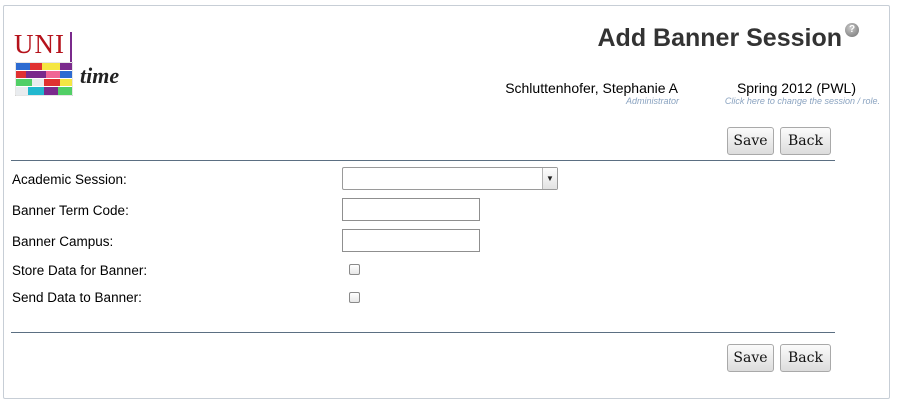 This screenshot has height=411, width=907. What do you see at coordinates (44, 79) in the screenshot?
I see `logo-timetable-grid` at bounding box center [44, 79].